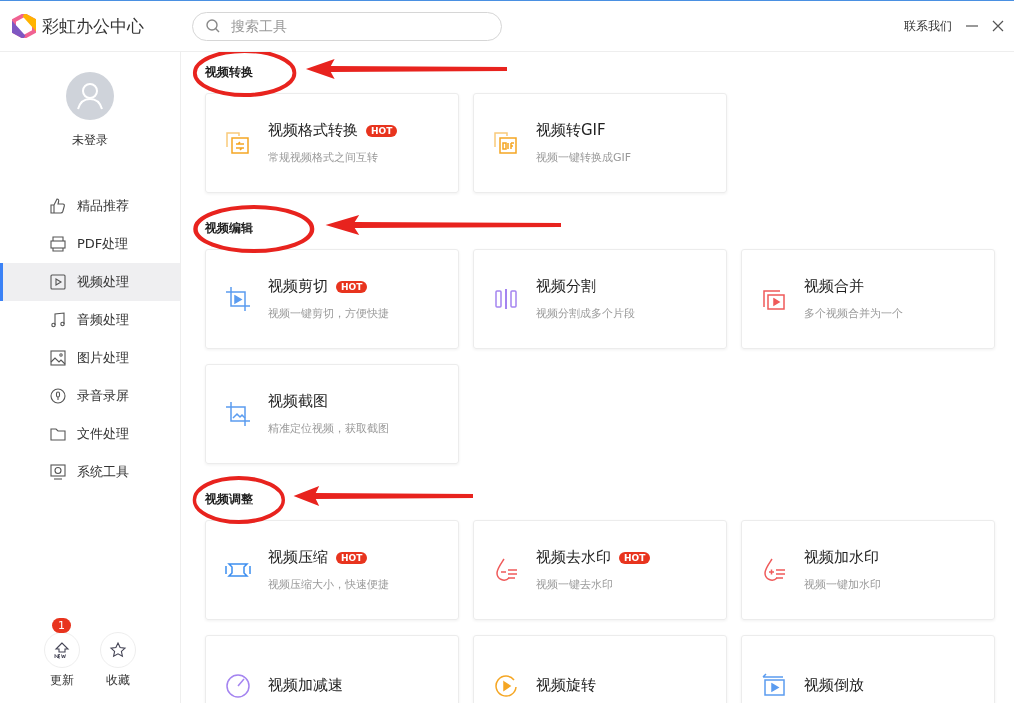  Describe the element at coordinates (332, 669) in the screenshot. I see `tool-card: 视频加减速` at that location.